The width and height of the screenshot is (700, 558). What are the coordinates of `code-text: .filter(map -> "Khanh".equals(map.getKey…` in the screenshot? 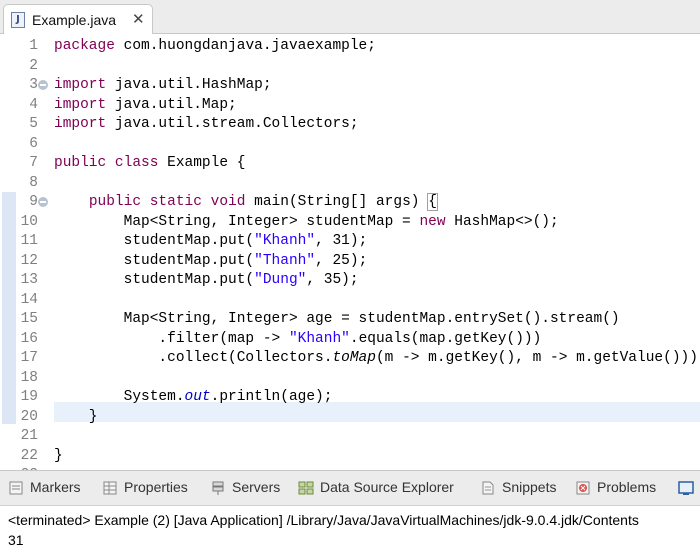 It's located at (297, 339).